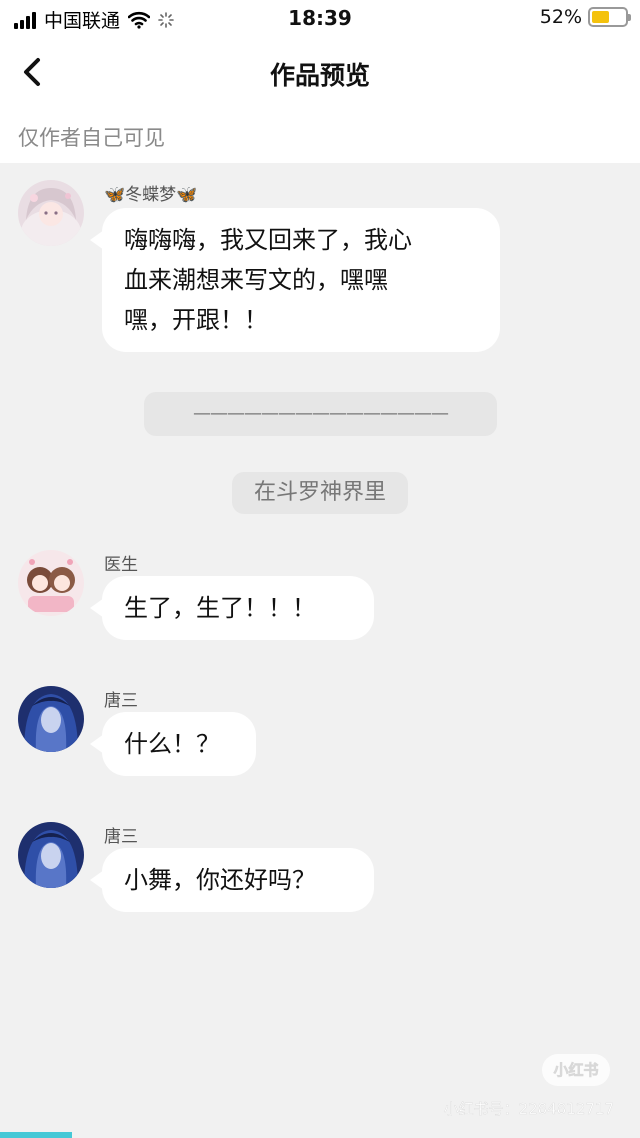 The width and height of the screenshot is (640, 1138). Describe the element at coordinates (528, 1109) in the screenshot. I see `watermark-id: 小红书号：2284812717` at that location.